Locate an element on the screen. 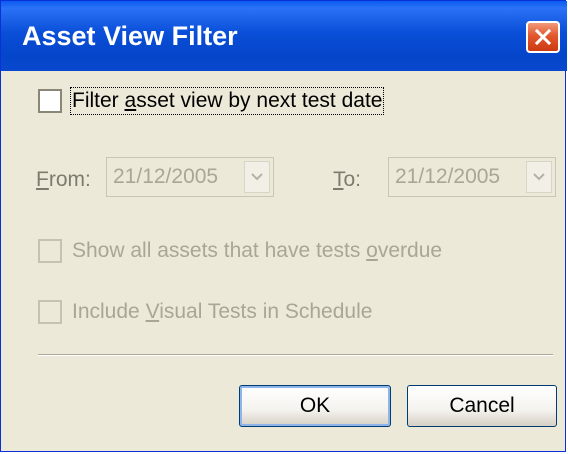 The height and width of the screenshot is (454, 568). close-icon is located at coordinates (543, 37).